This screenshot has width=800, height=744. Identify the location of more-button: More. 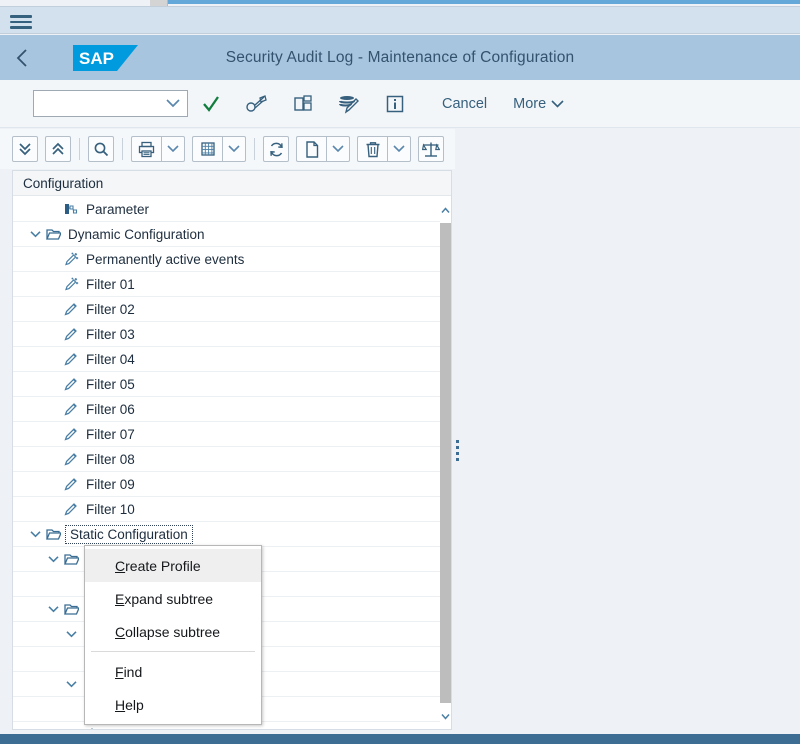
(538, 104).